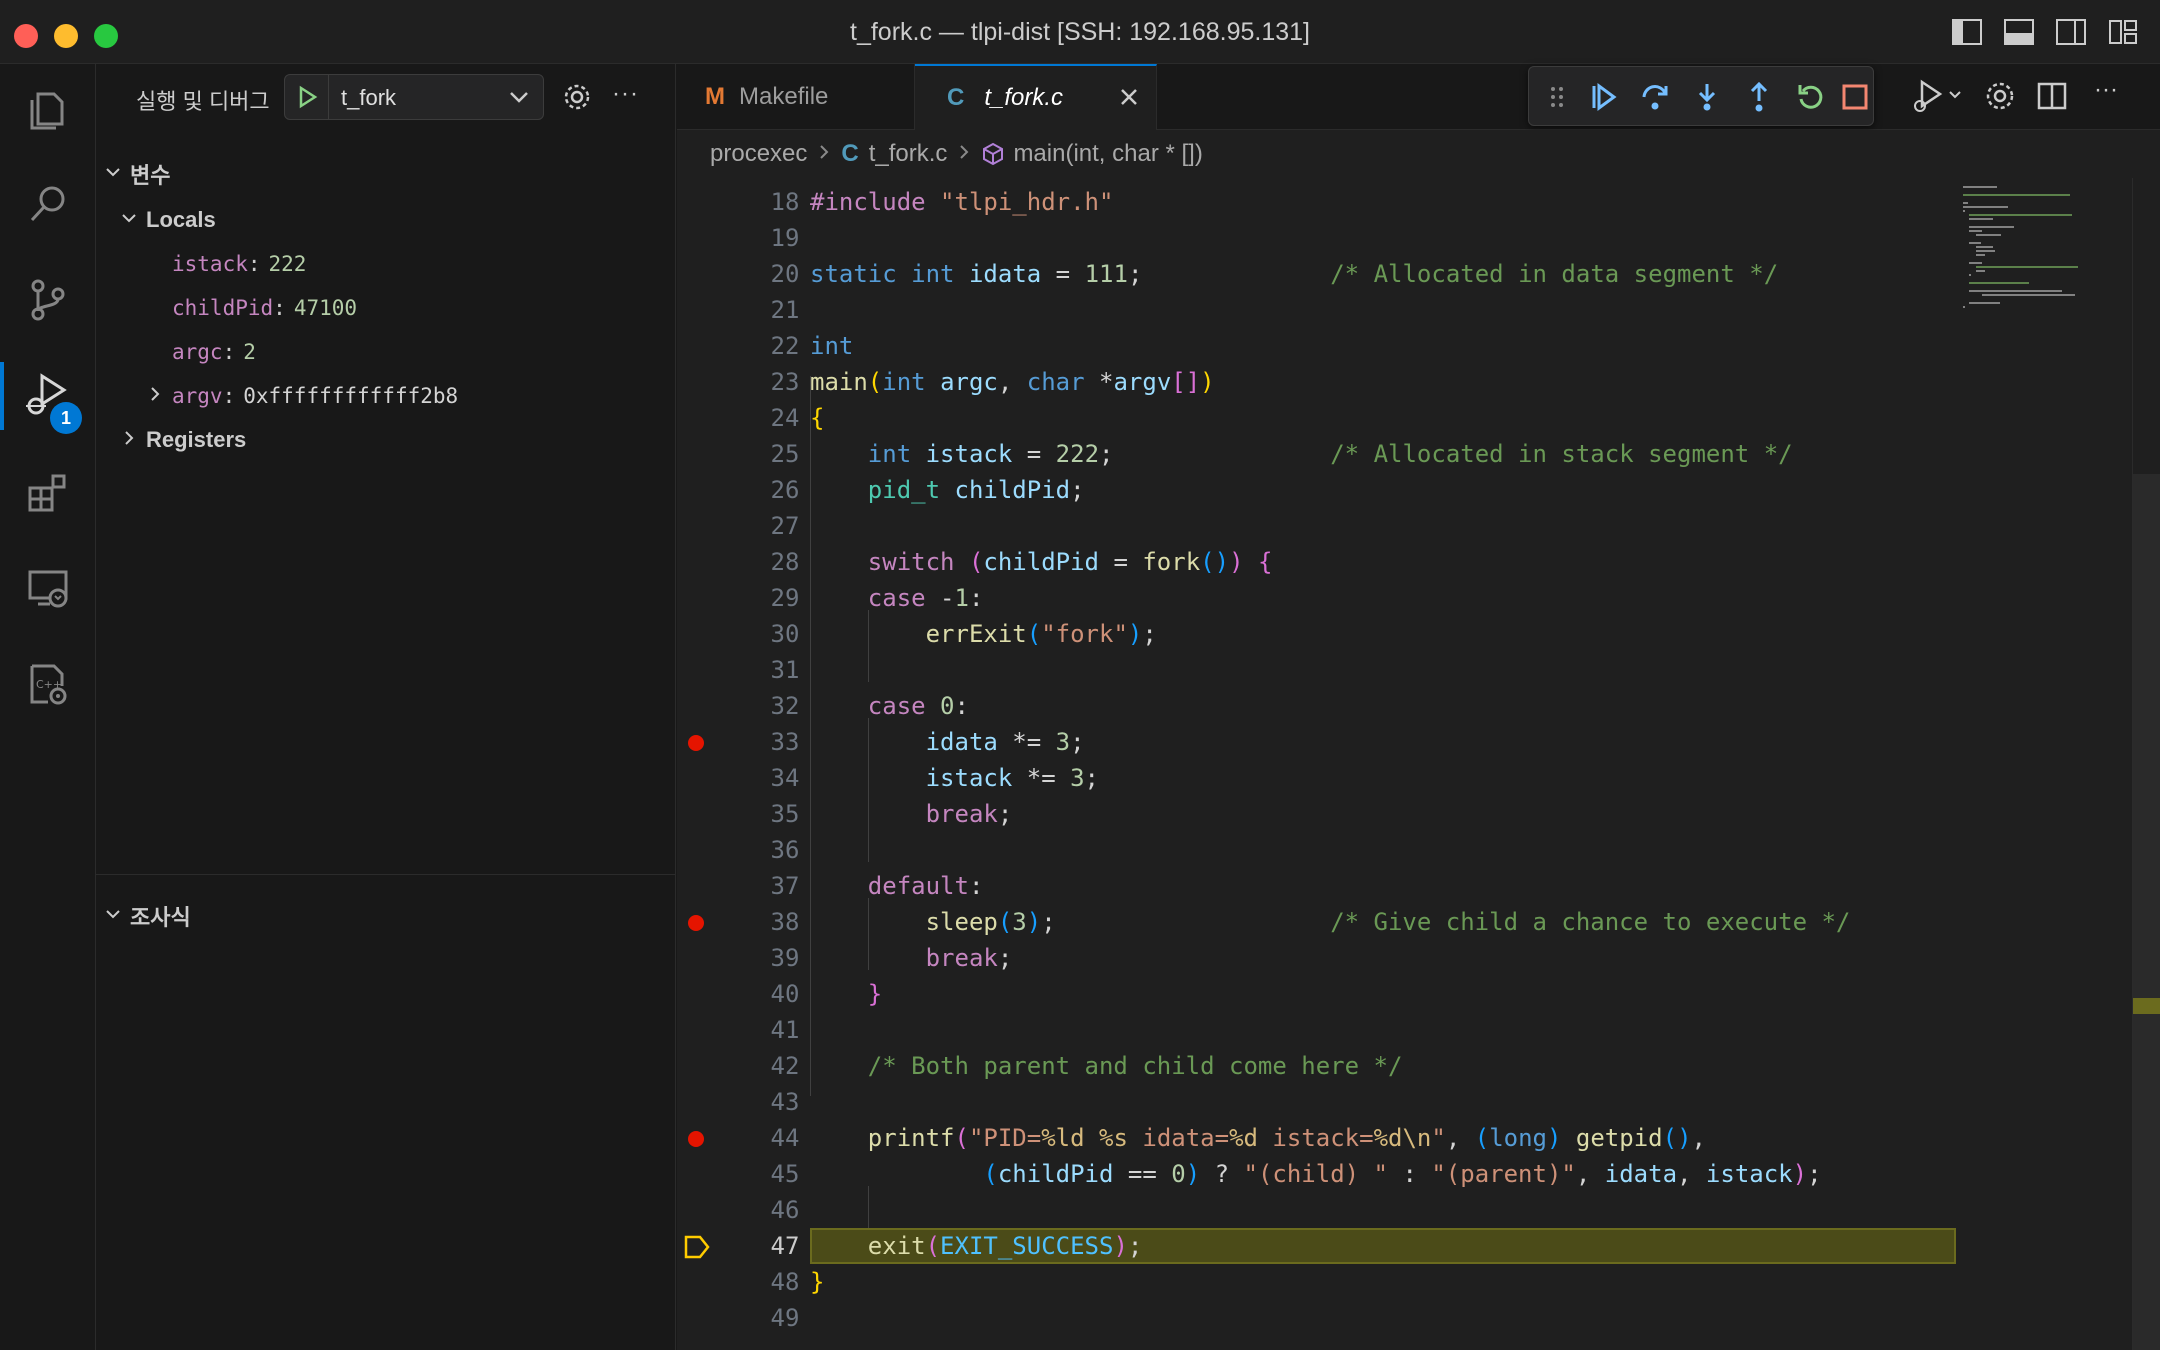  Describe the element at coordinates (48, 300) in the screenshot. I see `source-control-icon` at that location.